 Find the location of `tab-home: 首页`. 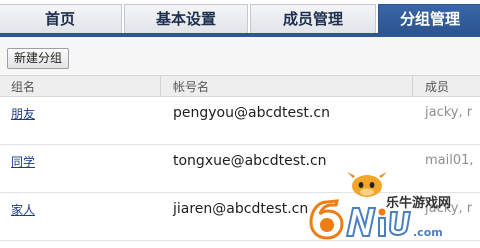

tab-home: 首页 is located at coordinates (61, 18).